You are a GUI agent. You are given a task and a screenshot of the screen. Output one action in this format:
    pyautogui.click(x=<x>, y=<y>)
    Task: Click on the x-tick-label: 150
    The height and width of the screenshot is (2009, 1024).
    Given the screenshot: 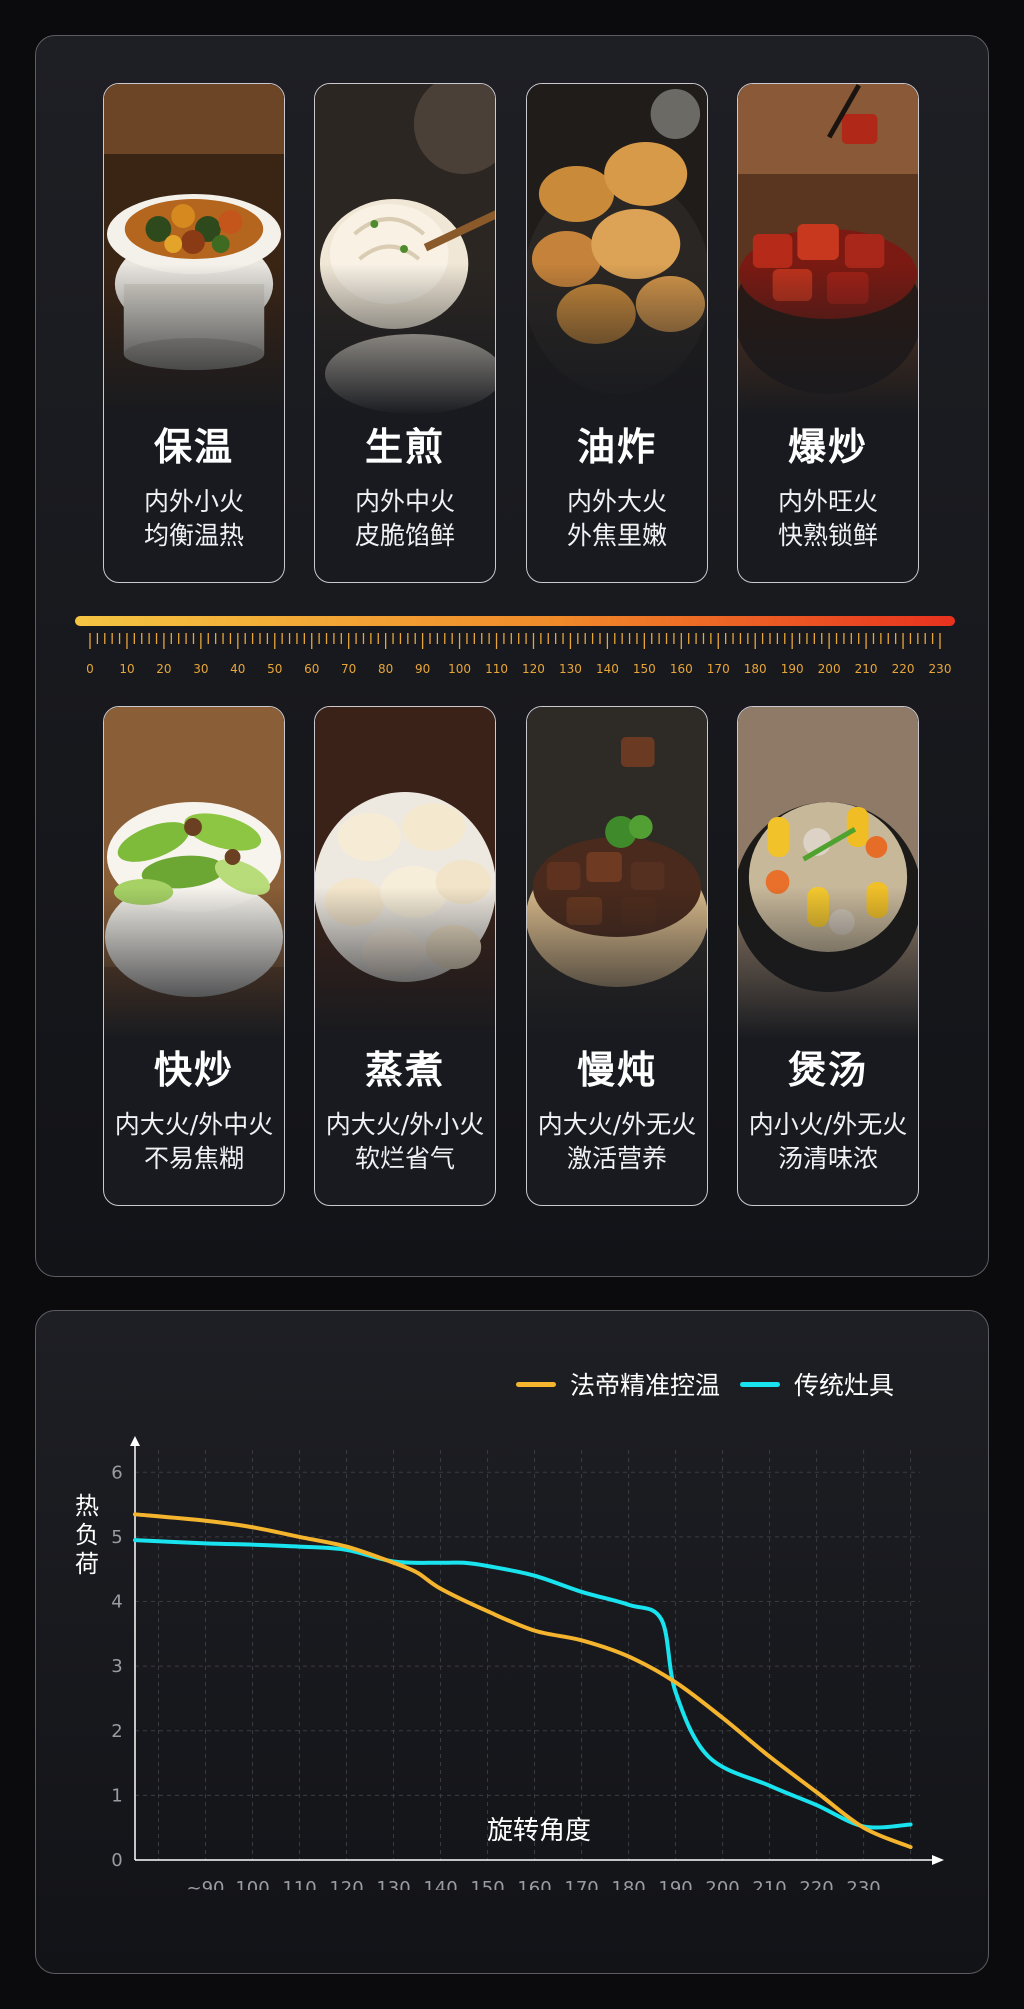 What is the action you would take?
    pyautogui.click(x=487, y=1884)
    